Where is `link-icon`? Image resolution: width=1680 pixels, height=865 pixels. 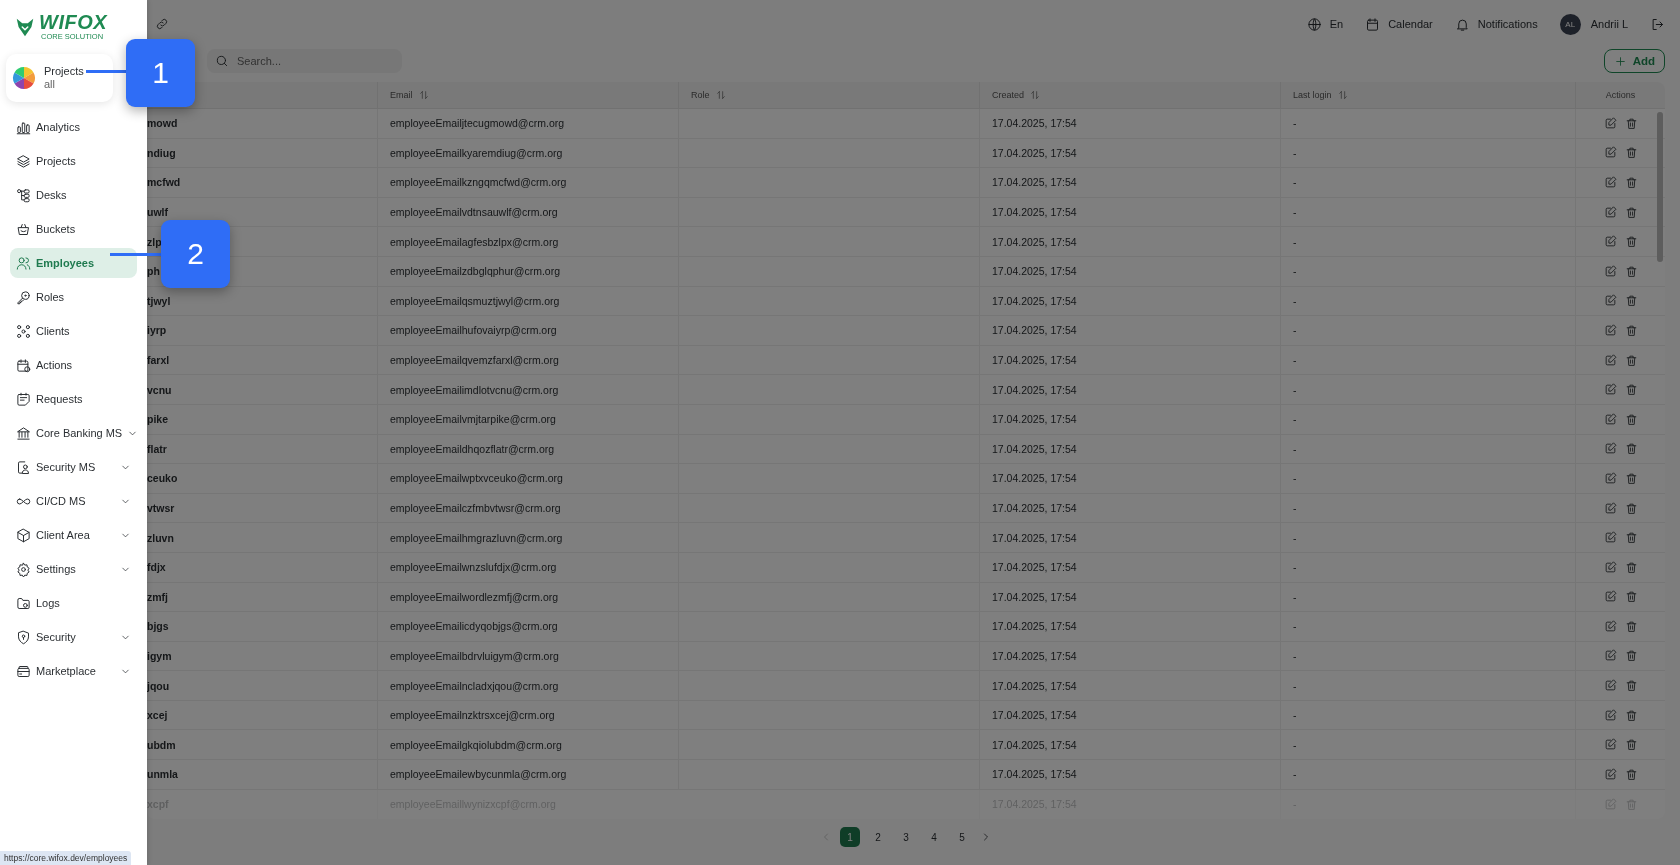 link-icon is located at coordinates (162, 24).